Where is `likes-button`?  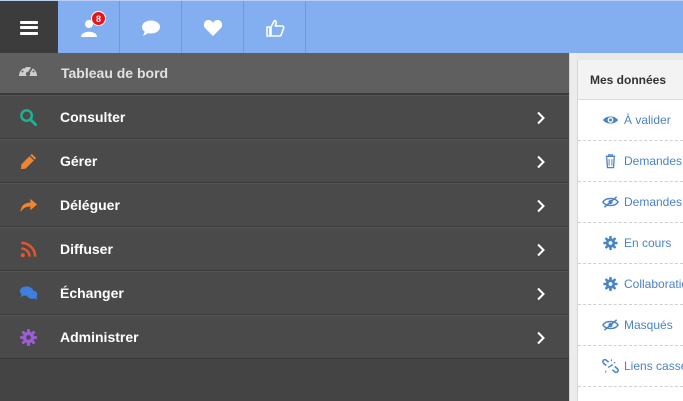 likes-button is located at coordinates (275, 27).